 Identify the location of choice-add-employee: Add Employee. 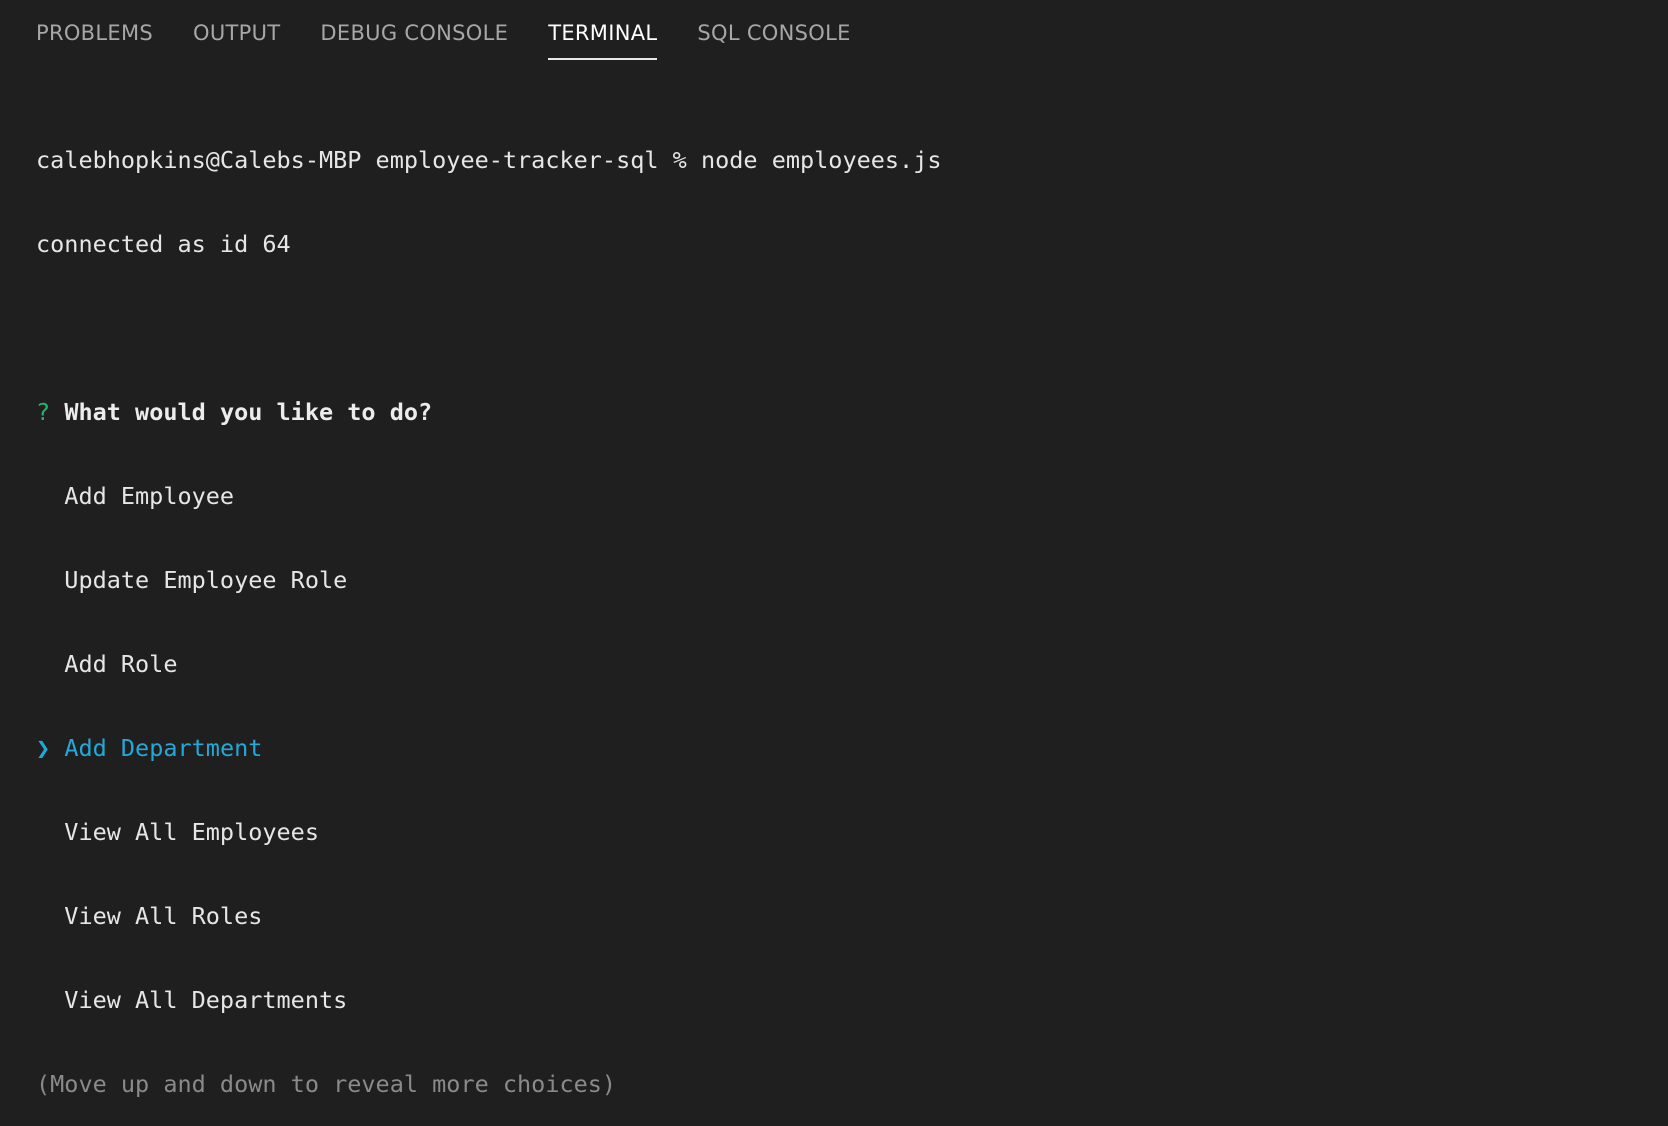
(842, 496).